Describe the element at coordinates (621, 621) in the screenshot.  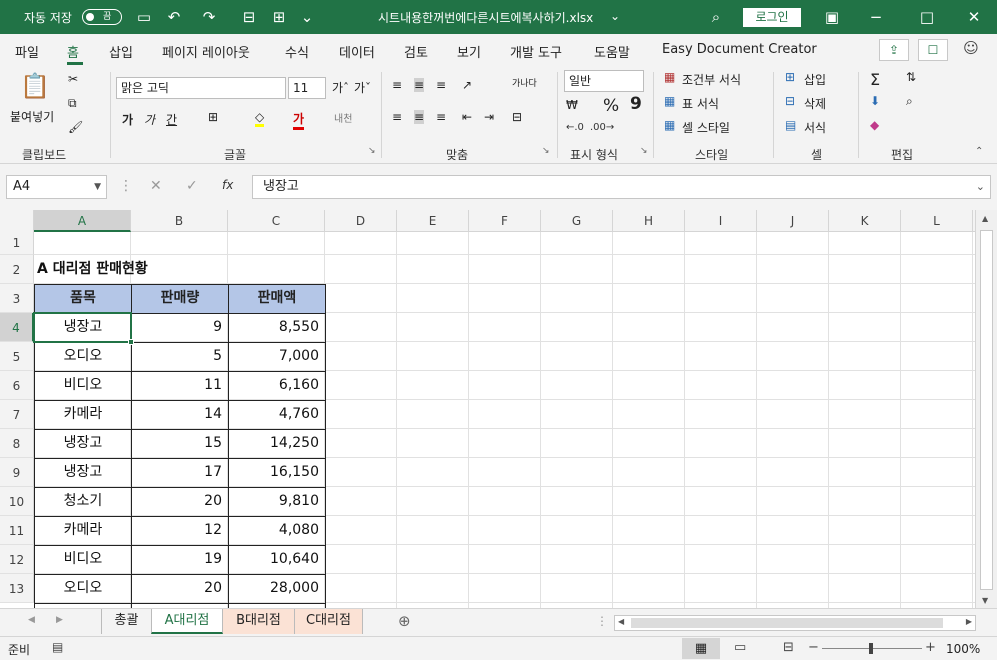
I see `scroll-left-icon: ◀` at that location.